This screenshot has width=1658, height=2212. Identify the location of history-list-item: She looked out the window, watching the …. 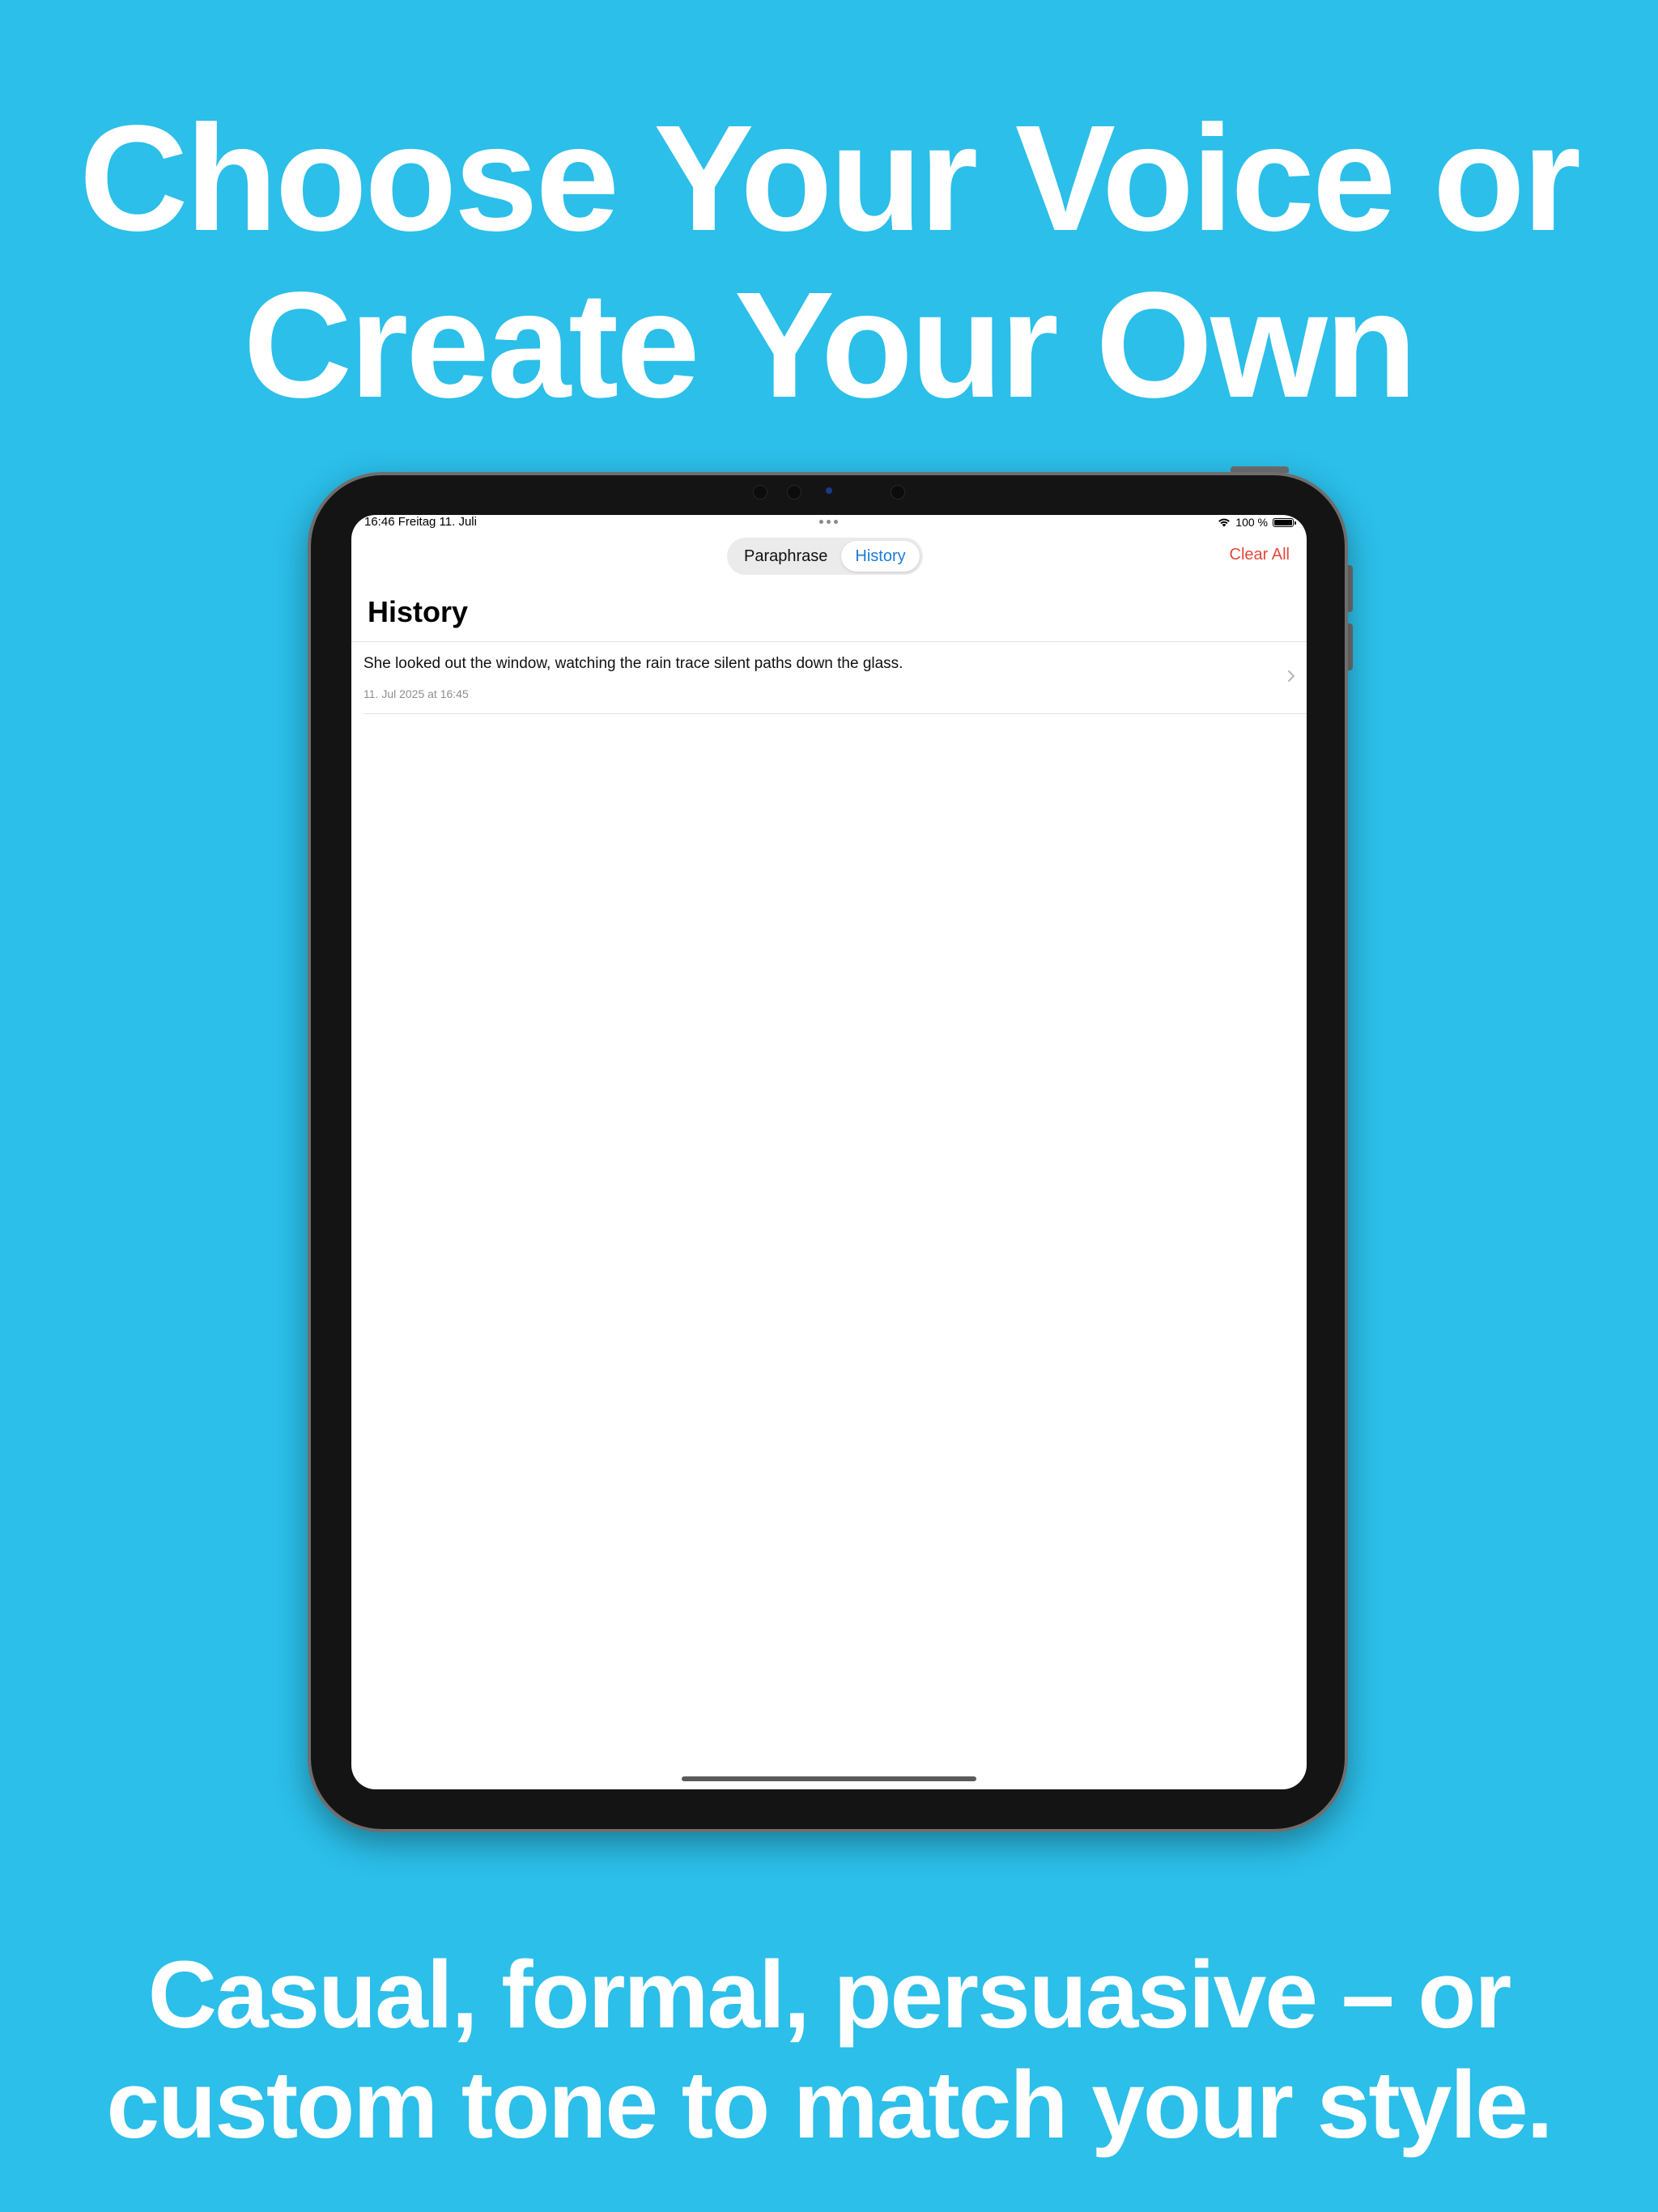
(835, 678).